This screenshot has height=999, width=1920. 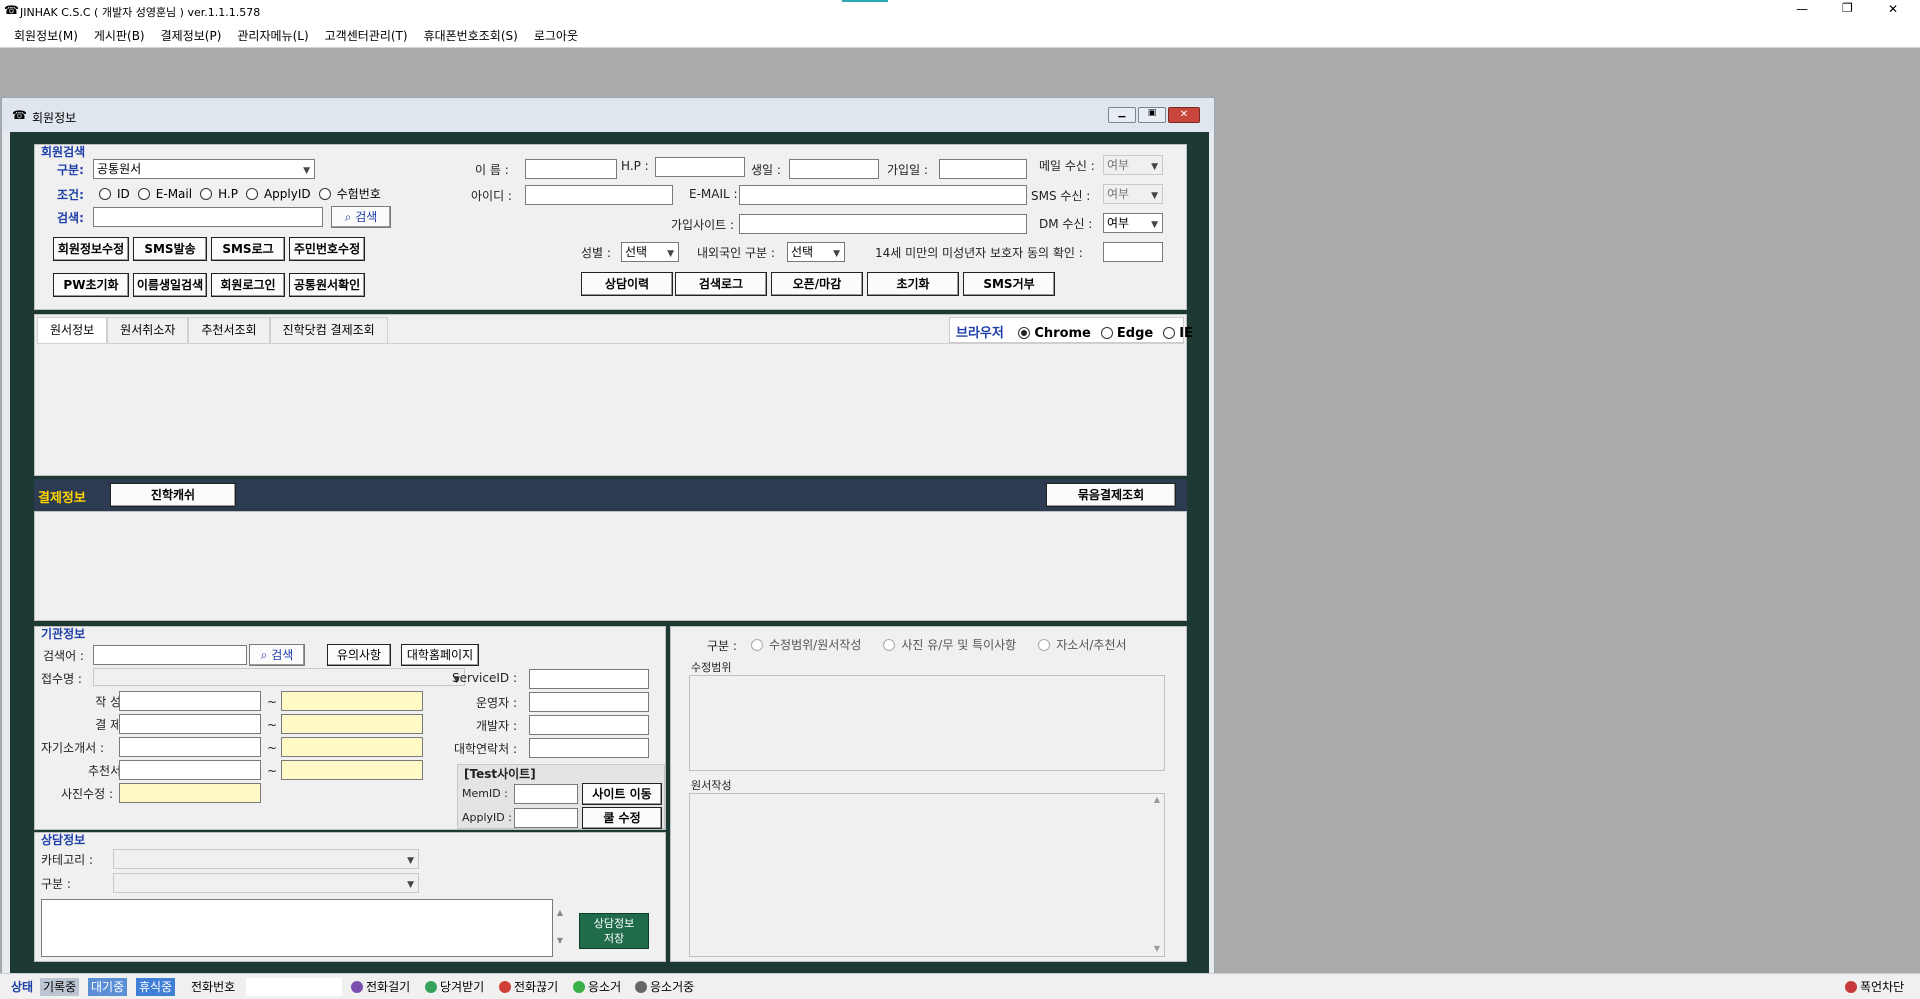 I want to click on nation-select: 선택 ▼, so click(x=816, y=252).